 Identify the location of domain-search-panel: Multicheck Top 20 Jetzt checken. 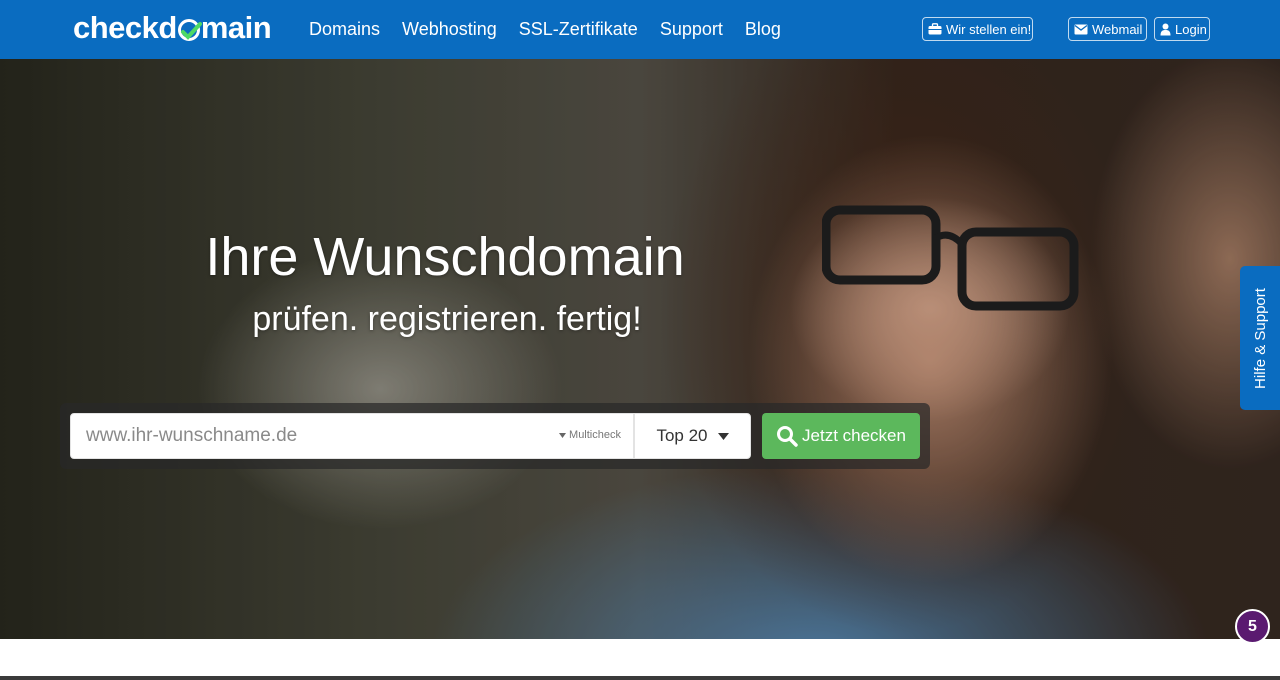
(495, 436).